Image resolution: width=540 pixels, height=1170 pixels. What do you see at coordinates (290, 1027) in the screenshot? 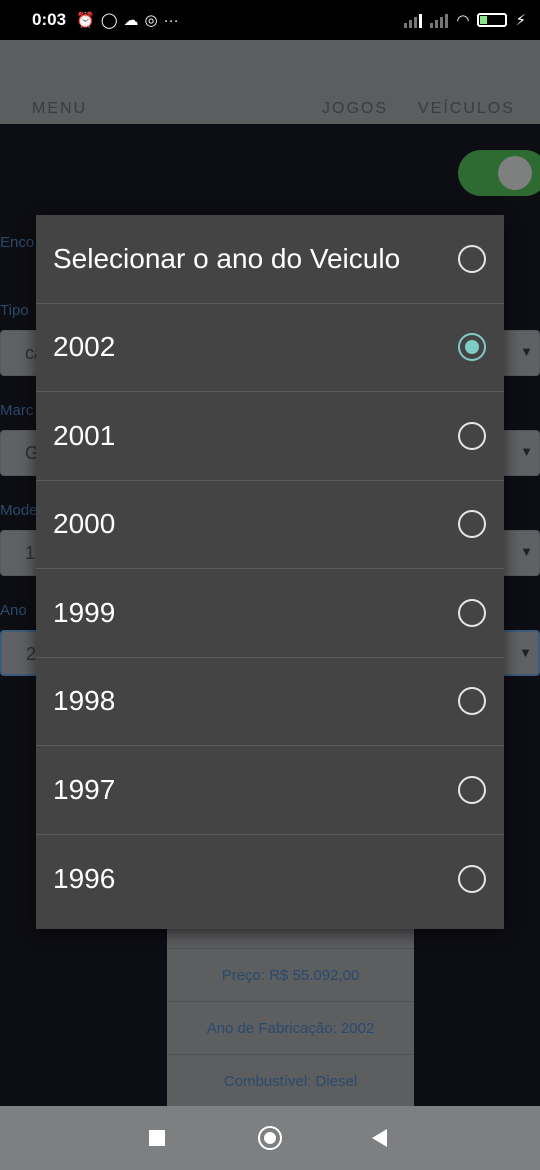
I see `info-year: Ano de Fabricação: 2002` at bounding box center [290, 1027].